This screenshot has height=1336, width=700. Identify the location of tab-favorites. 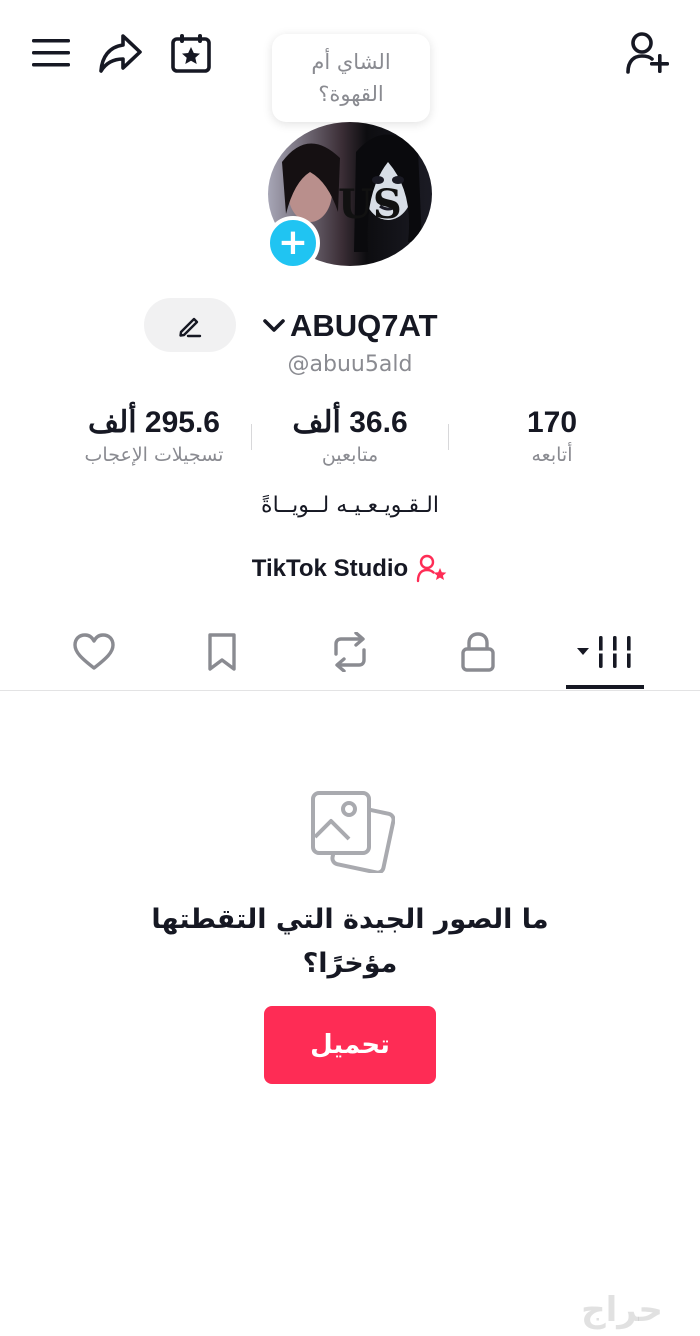
(222, 652).